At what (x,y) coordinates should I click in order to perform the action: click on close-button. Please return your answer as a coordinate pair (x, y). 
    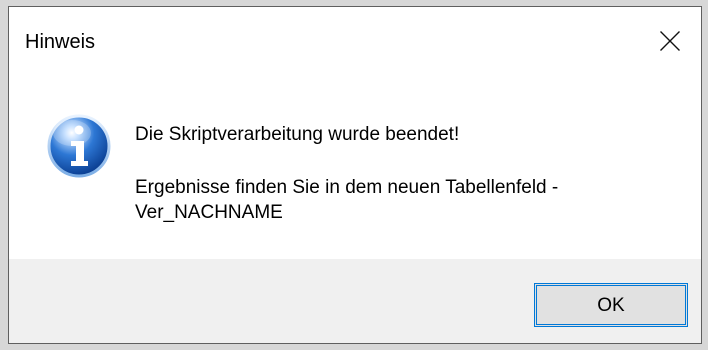
    Looking at the image, I should click on (670, 41).